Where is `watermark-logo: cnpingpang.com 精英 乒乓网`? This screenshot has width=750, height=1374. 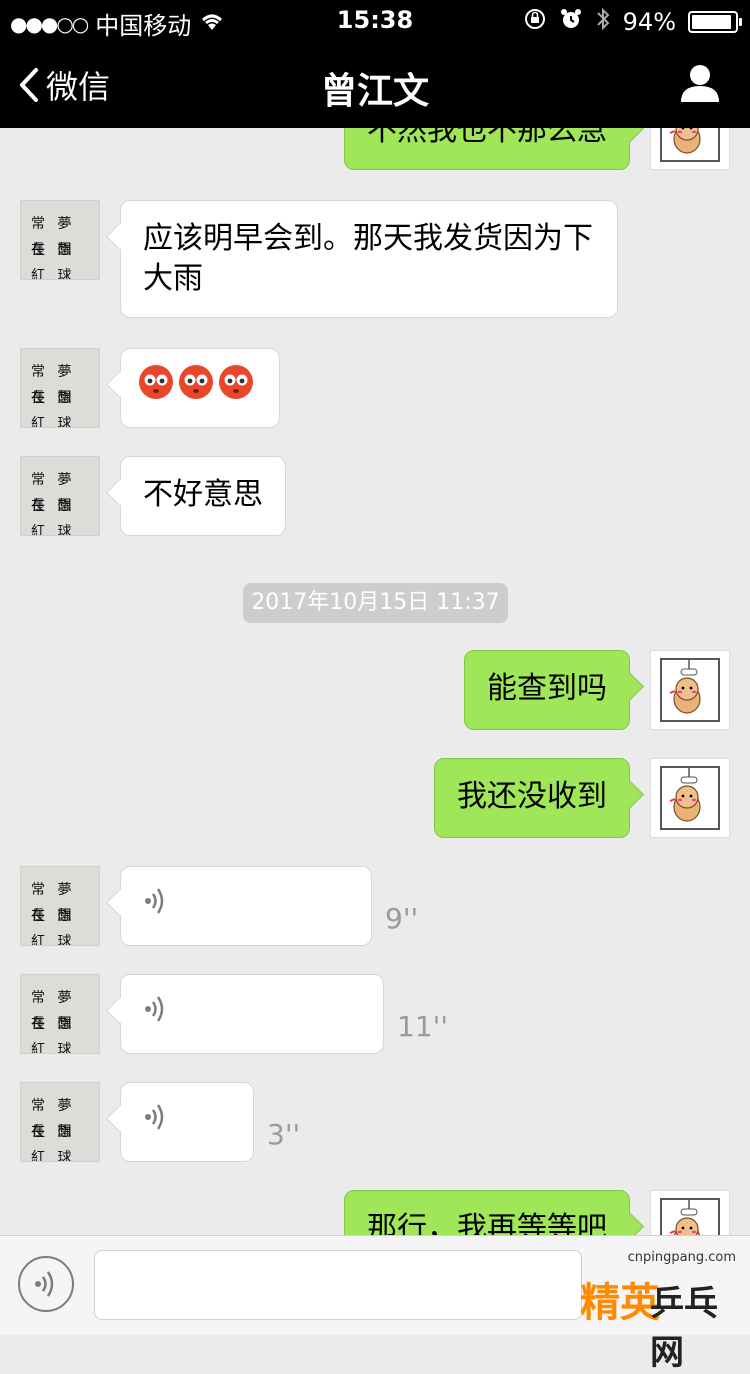
watermark-logo: cnpingpang.com 精英 乒乓网 is located at coordinates (658, 1311).